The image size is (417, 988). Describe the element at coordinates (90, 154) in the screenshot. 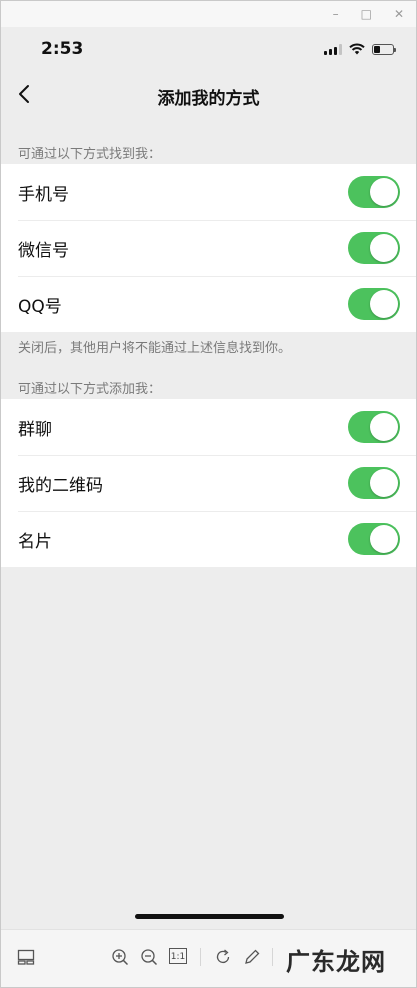

I see `find-section-header: 可通过以下方式找到我：` at that location.